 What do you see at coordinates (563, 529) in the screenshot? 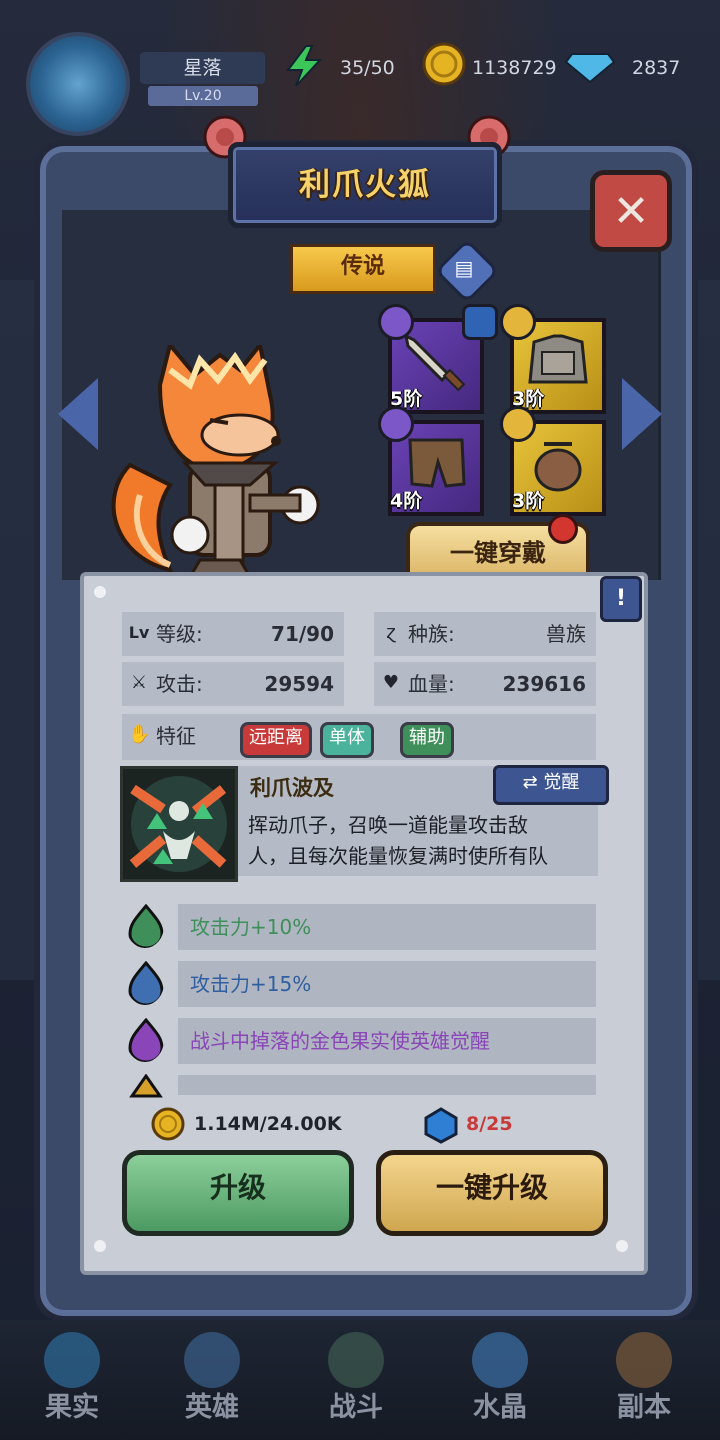
I see `notification-dot` at bounding box center [563, 529].